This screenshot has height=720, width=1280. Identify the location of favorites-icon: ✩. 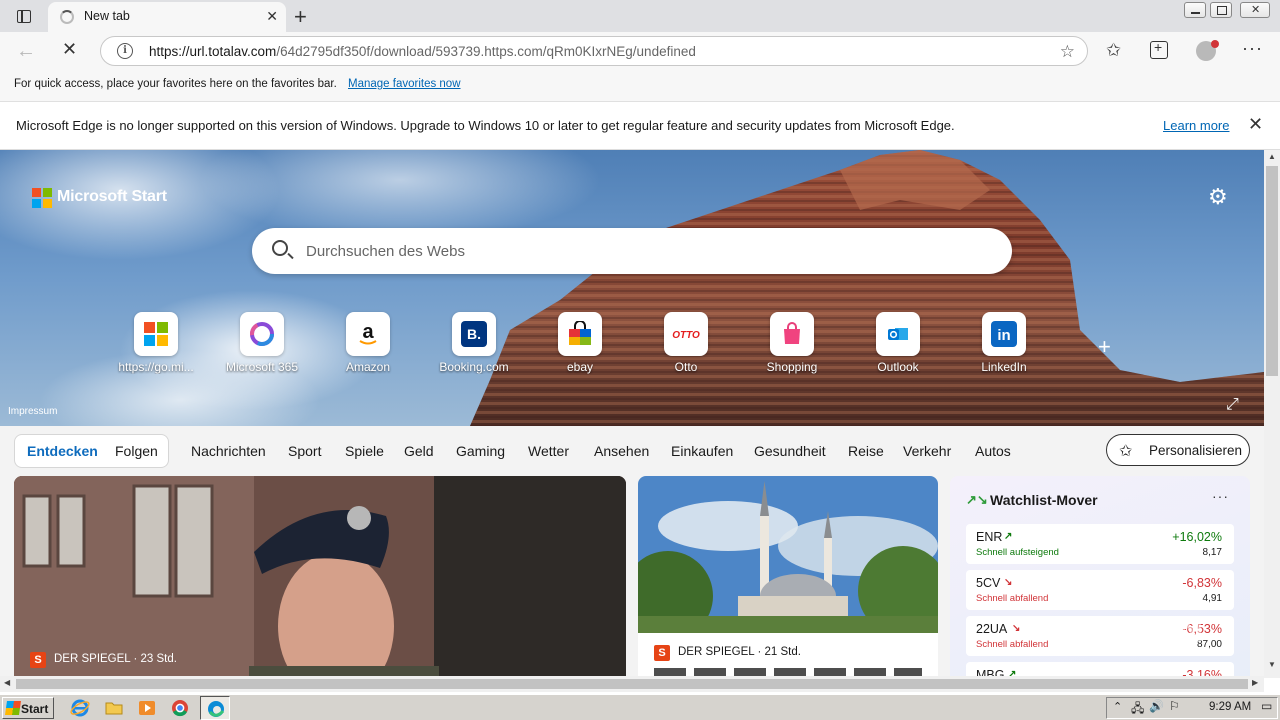
(1113, 50).